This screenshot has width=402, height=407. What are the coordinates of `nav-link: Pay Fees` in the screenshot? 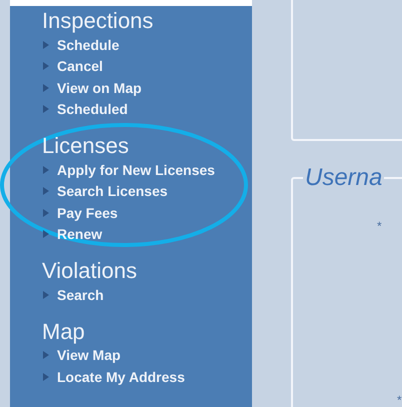 It's located at (87, 212).